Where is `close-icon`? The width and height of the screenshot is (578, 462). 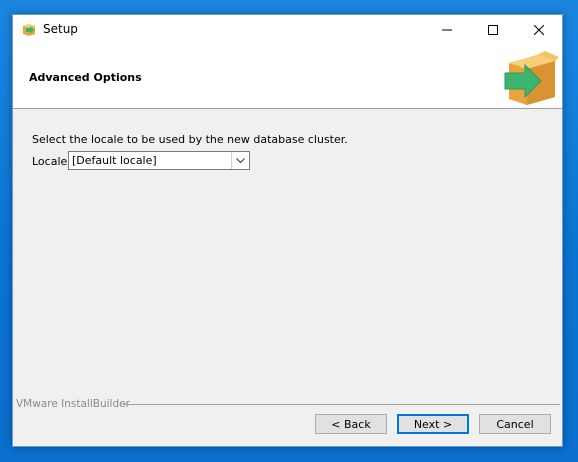 close-icon is located at coordinates (539, 30).